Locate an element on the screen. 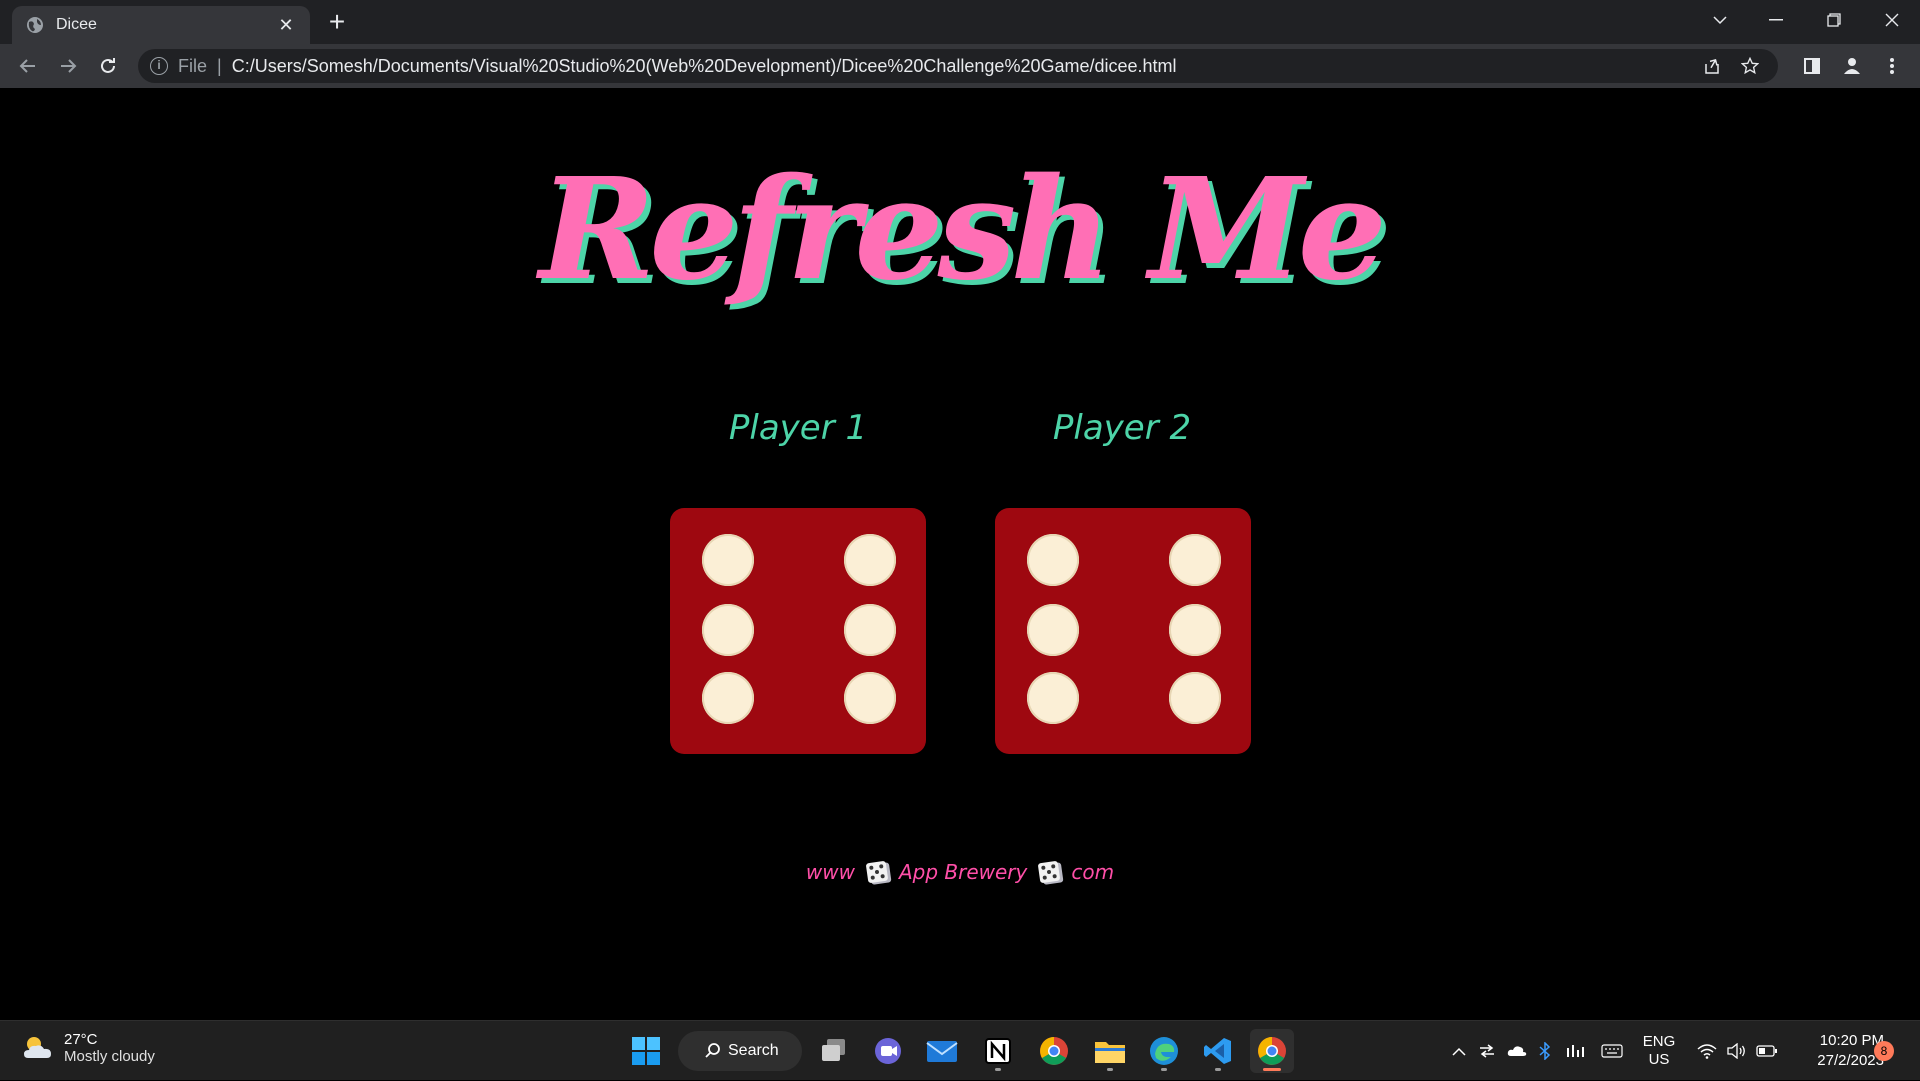 The height and width of the screenshot is (1081, 1920). weather-widget: 27°C Mostly cloudy is located at coordinates (87, 1048).